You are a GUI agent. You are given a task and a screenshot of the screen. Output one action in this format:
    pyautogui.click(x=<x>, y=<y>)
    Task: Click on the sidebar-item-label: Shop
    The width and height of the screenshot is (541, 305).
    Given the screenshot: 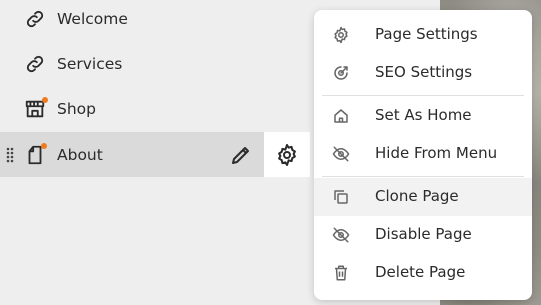 What is the action you would take?
    pyautogui.click(x=76, y=108)
    